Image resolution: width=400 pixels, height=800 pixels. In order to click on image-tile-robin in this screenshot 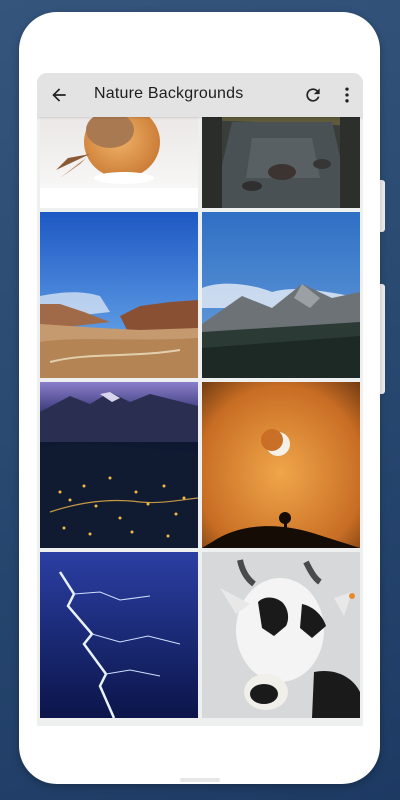, I will do `click(119, 158)`.